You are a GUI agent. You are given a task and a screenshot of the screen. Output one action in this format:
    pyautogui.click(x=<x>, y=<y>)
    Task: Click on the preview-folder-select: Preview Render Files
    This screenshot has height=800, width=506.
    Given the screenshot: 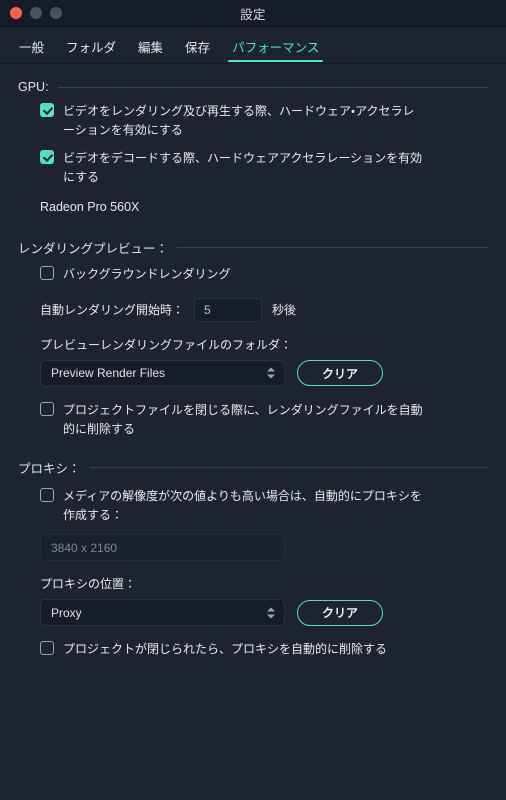 What is the action you would take?
    pyautogui.click(x=162, y=373)
    